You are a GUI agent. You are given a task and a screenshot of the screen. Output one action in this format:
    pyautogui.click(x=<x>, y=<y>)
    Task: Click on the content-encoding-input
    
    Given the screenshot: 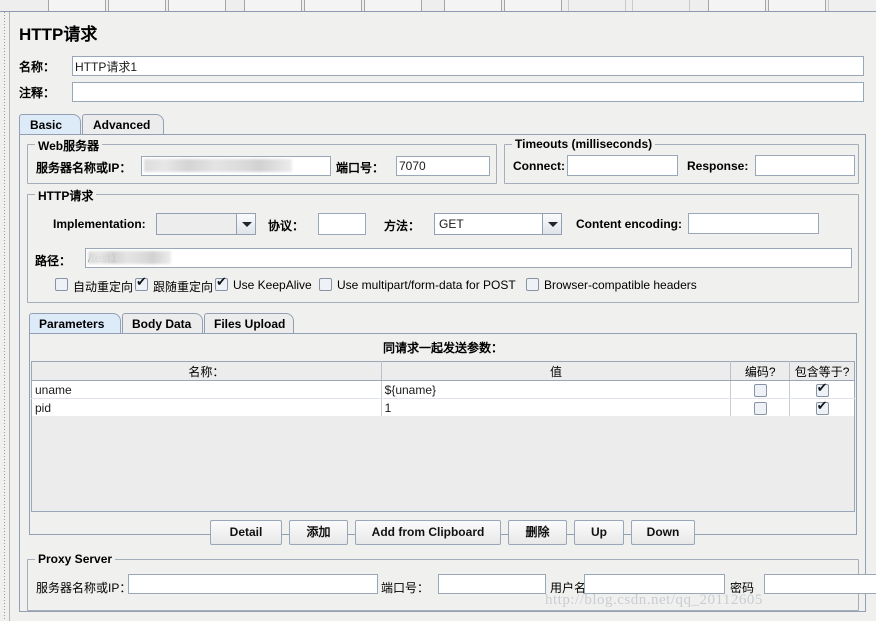 What is the action you would take?
    pyautogui.click(x=753, y=223)
    